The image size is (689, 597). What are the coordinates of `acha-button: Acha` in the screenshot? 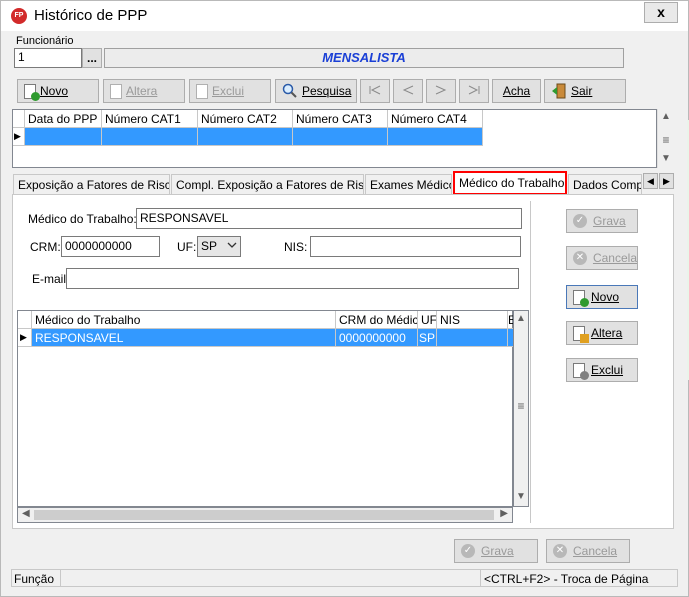 It's located at (516, 91).